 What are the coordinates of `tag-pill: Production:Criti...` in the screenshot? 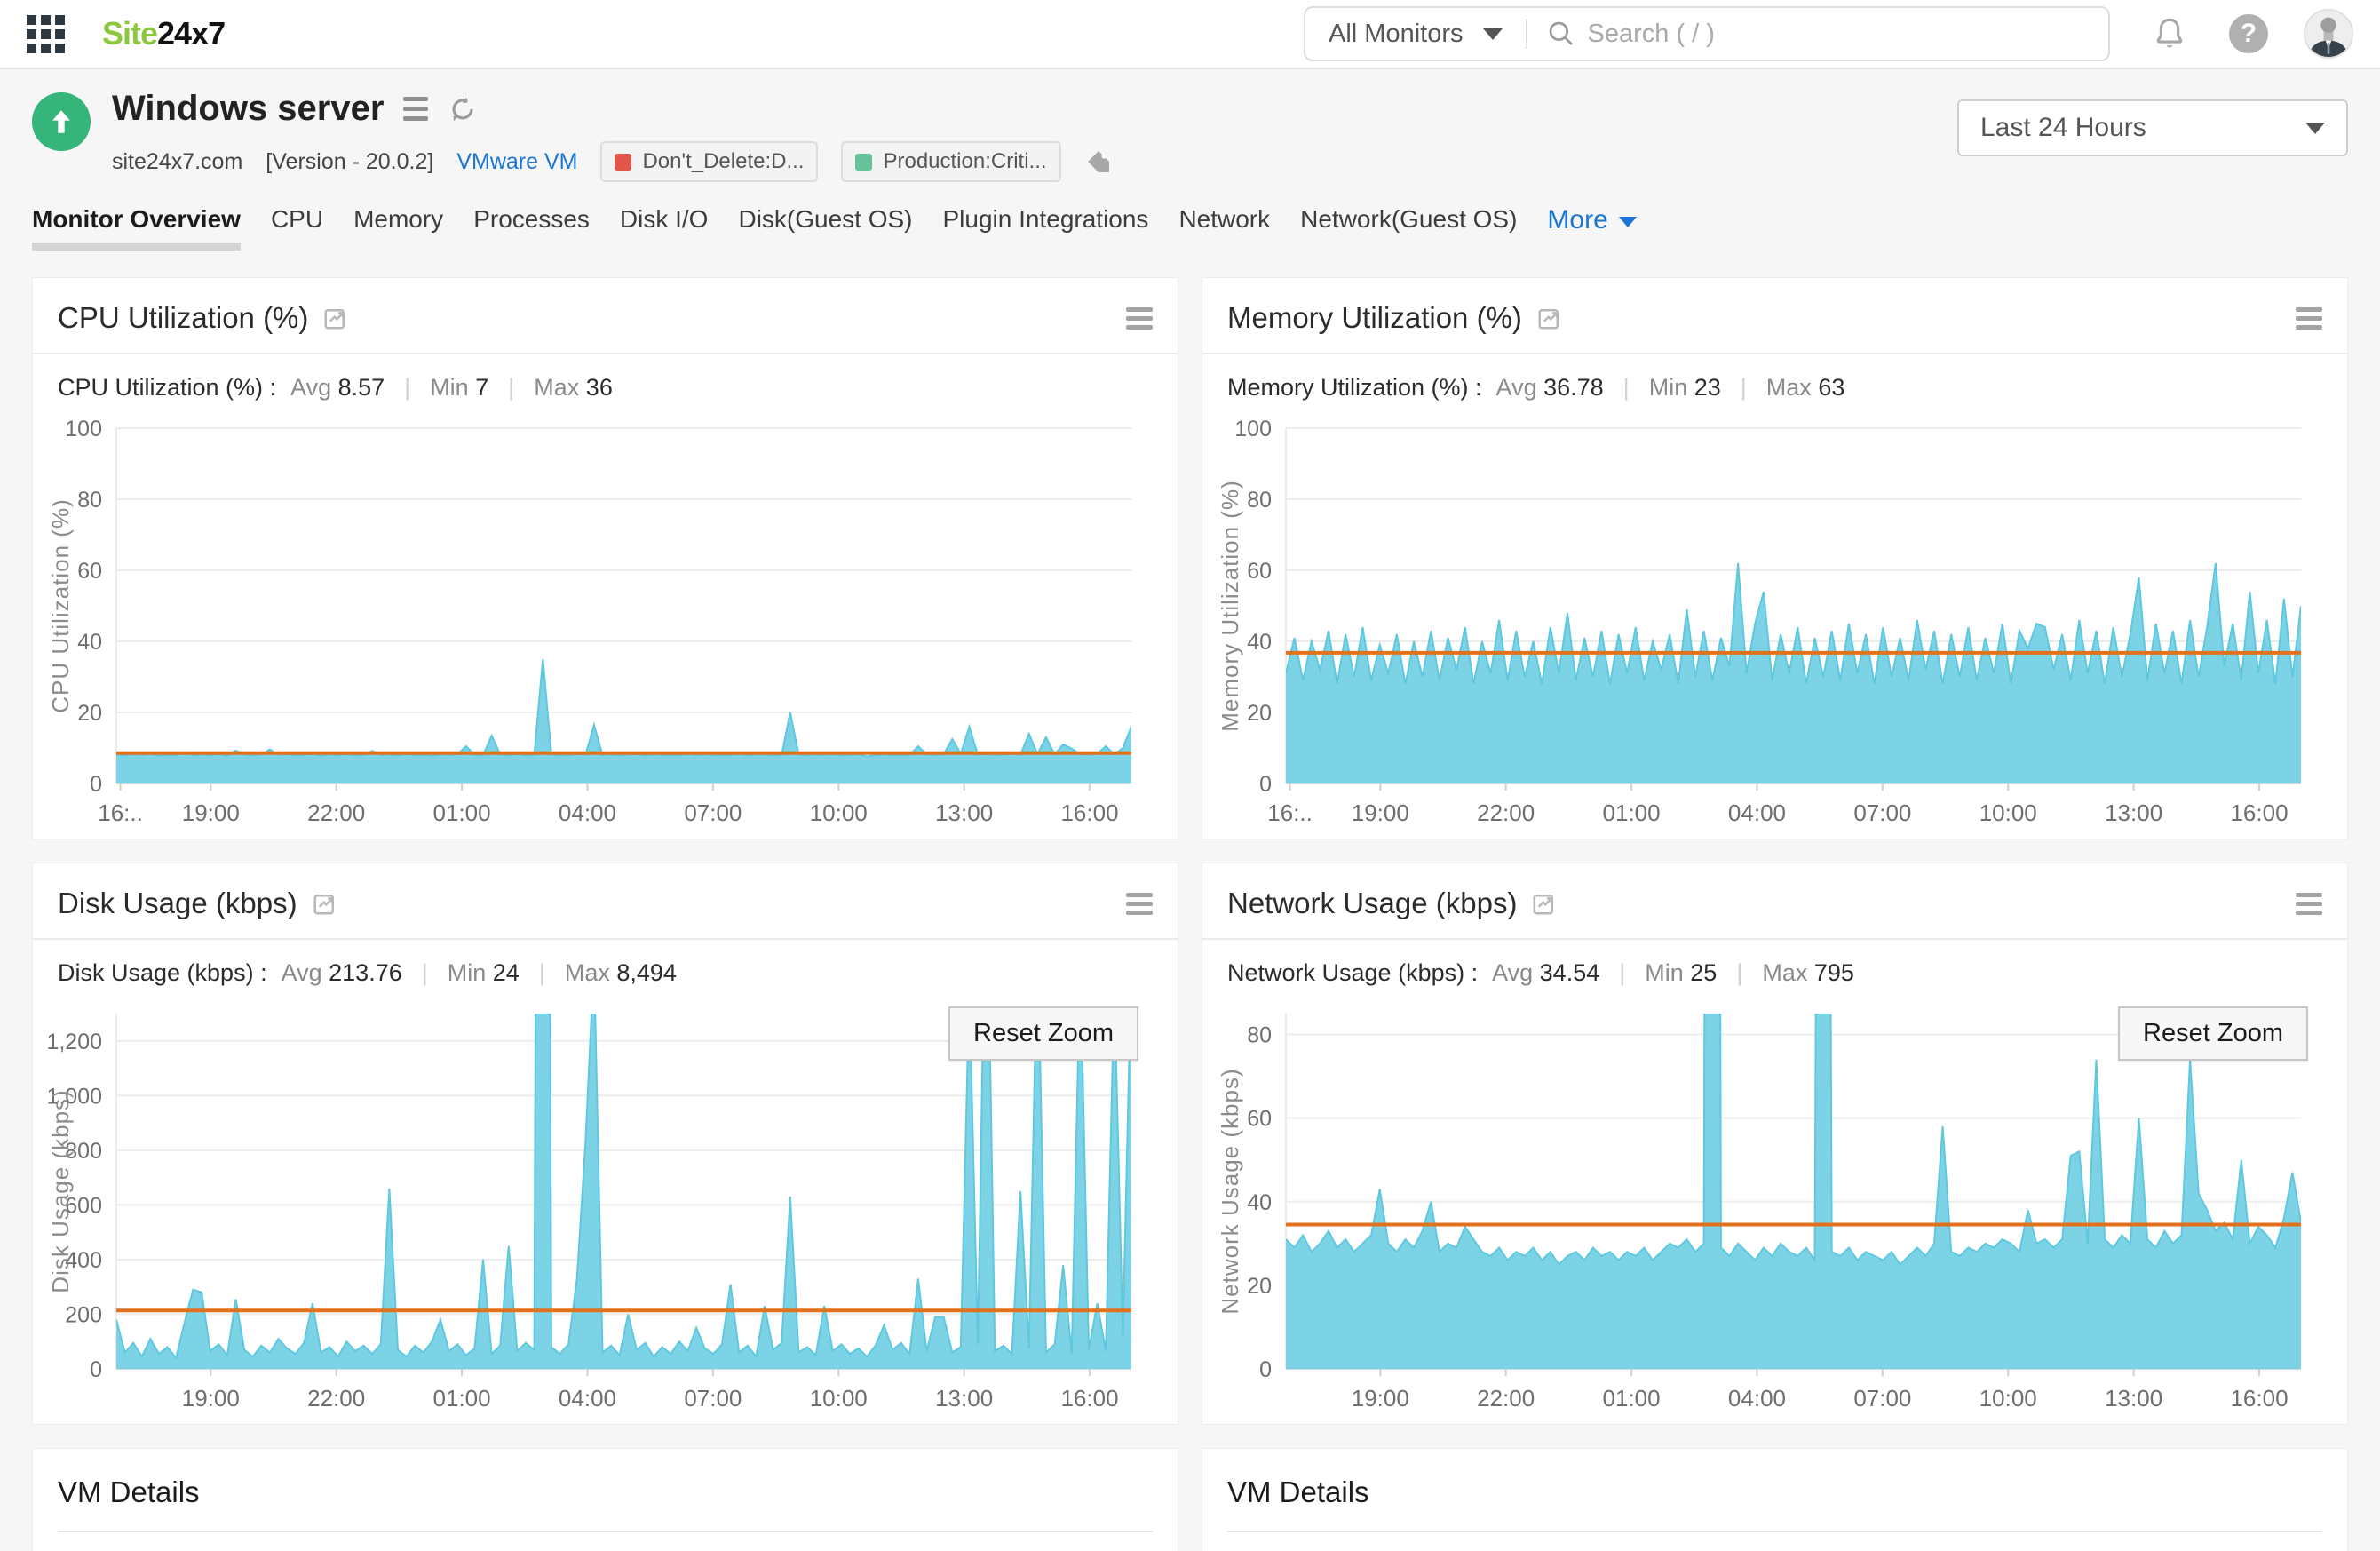 It's located at (951, 161).